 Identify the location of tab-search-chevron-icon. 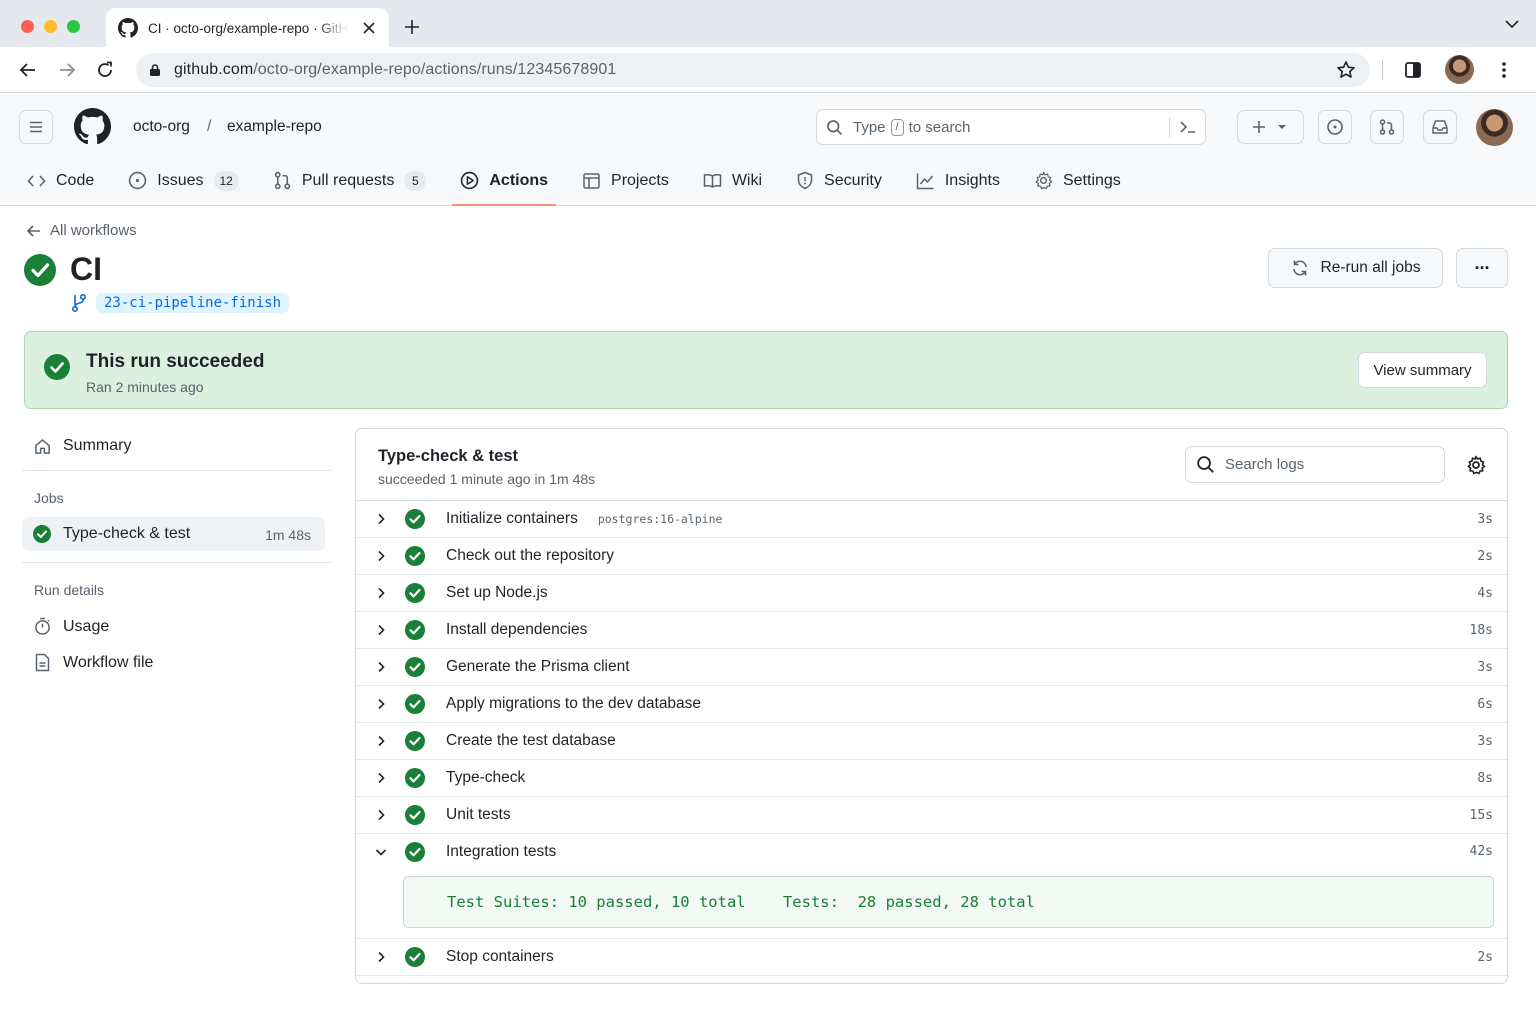
(1512, 24).